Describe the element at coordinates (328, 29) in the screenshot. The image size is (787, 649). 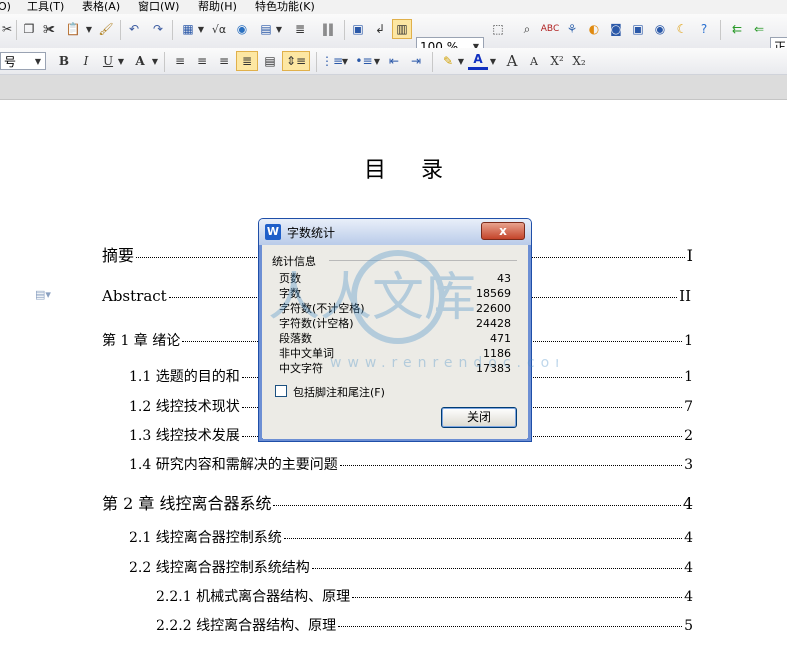
I see `chart-icon: ‖‖` at that location.